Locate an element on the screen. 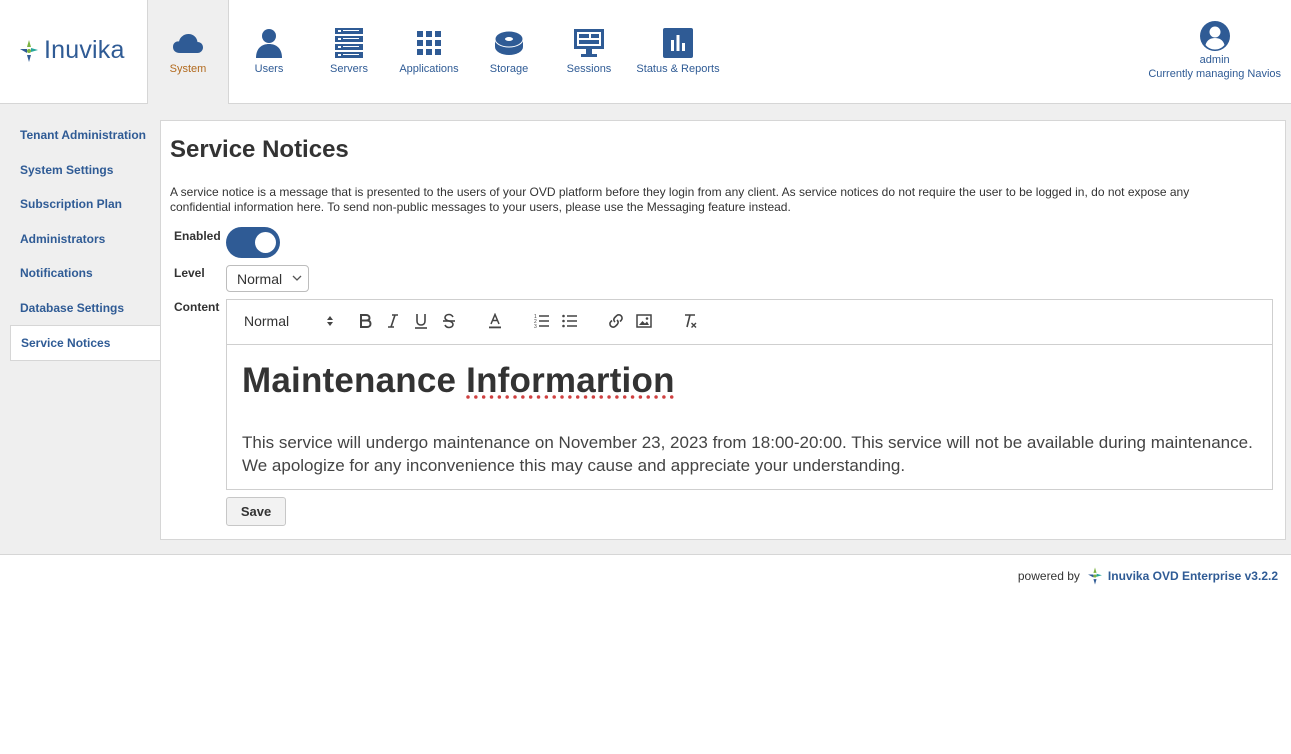 The height and width of the screenshot is (754, 1291). enabled-toggle is located at coordinates (253, 242).